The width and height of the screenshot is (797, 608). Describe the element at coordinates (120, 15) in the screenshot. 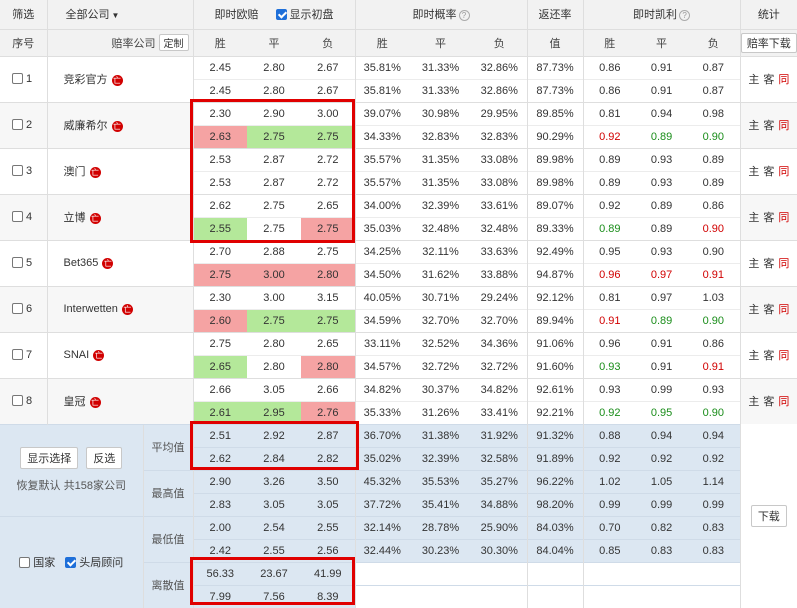

I see `company-filter-dropdown: 全部公司 ▼` at that location.